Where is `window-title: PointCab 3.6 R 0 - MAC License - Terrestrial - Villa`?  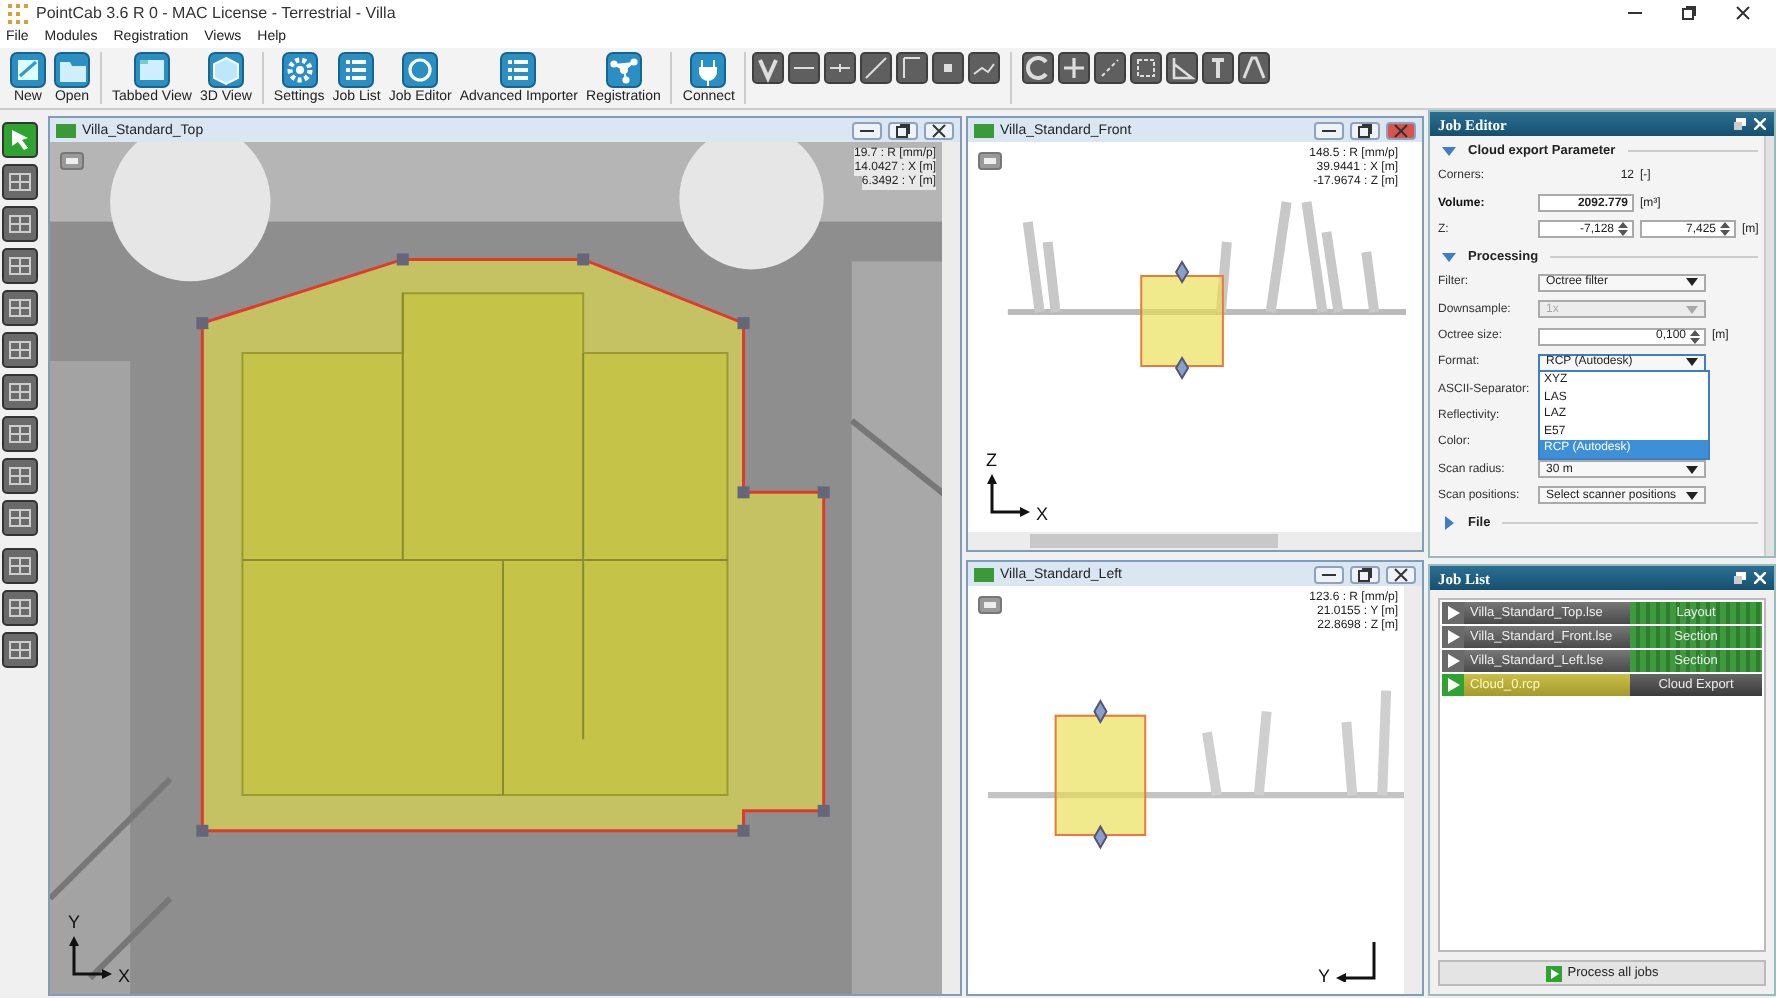
window-title: PointCab 3.6 R 0 - MAC License - Terrestrial - Villa is located at coordinates (217, 13).